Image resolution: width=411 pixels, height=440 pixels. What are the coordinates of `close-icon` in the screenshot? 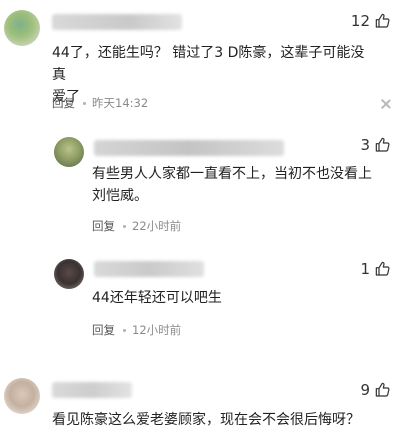 It's located at (386, 104).